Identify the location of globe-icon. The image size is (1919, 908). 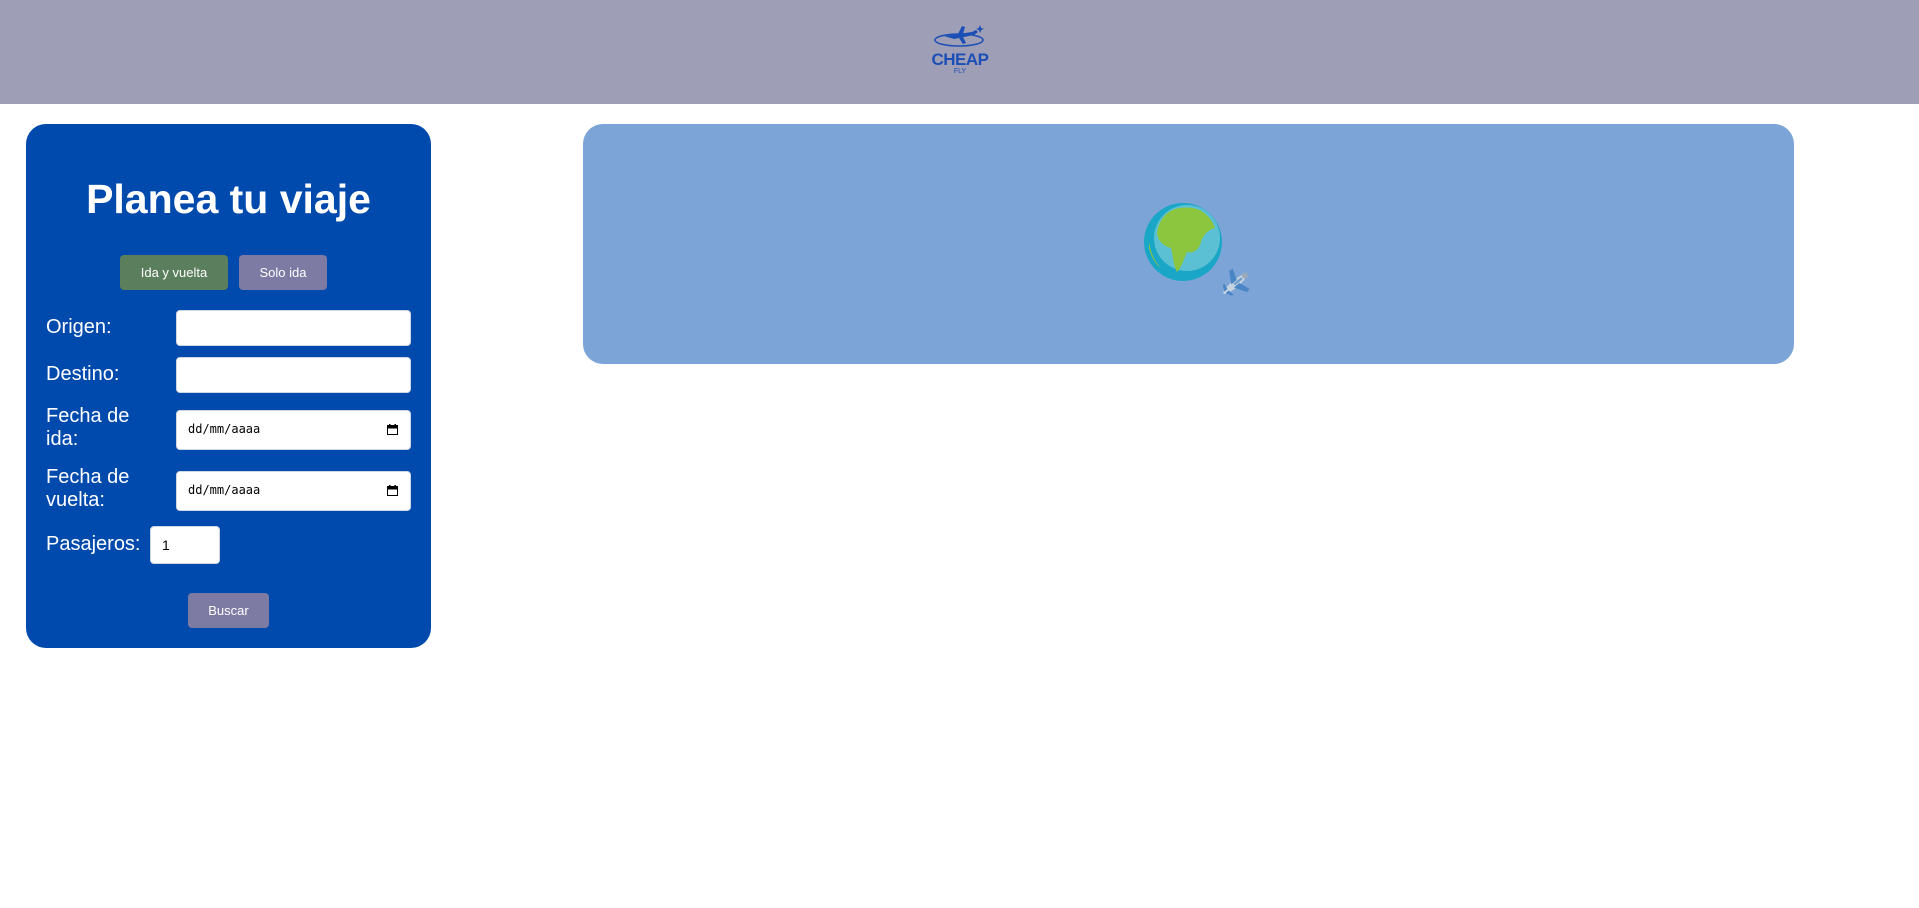
(1183, 242).